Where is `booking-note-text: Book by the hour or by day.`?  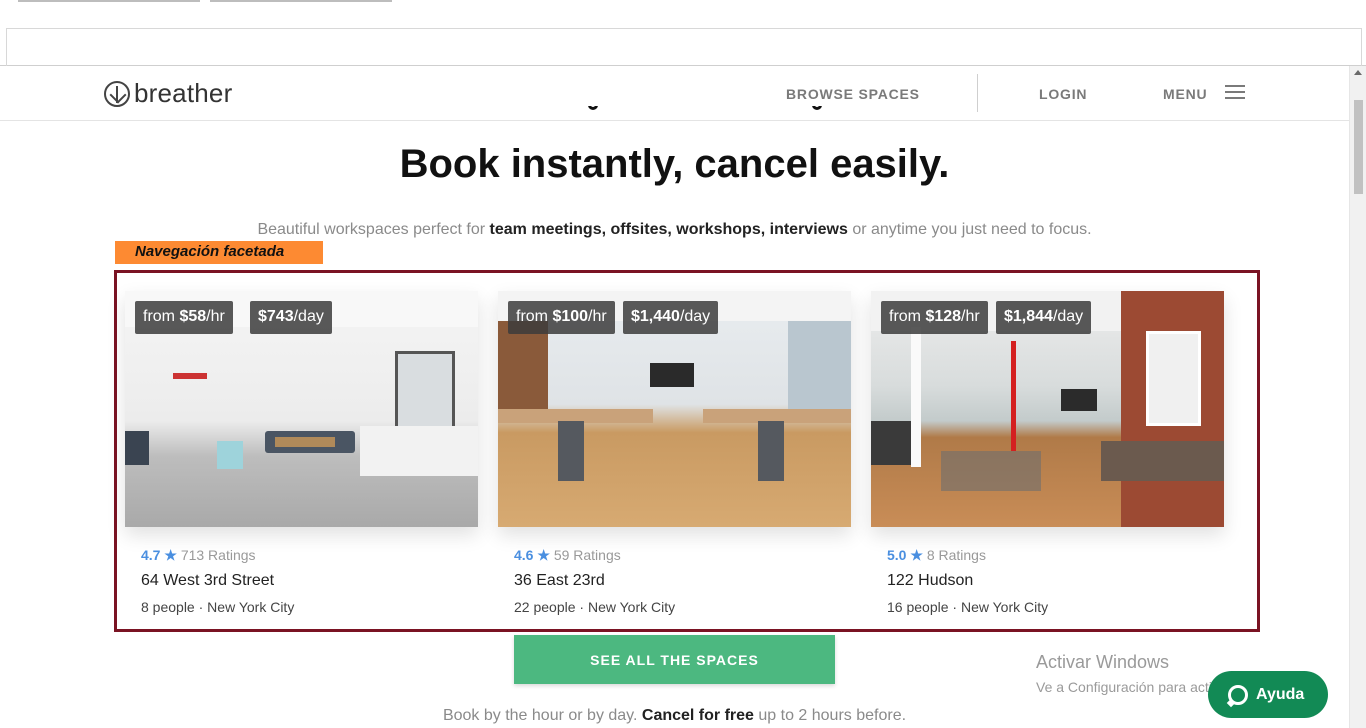
booking-note-text: Book by the hour or by day. is located at coordinates (542, 715).